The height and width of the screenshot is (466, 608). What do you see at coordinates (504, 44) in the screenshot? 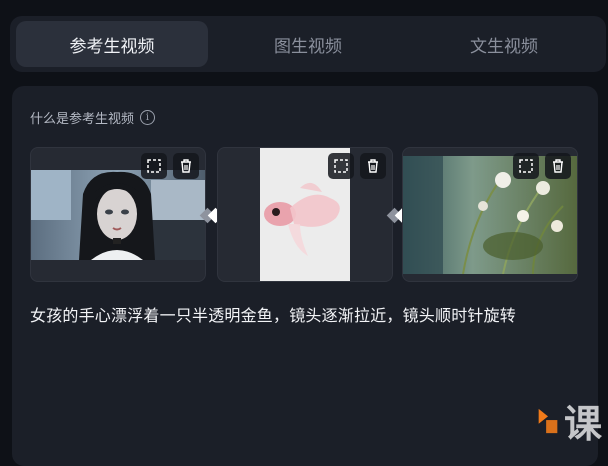
I see `tab-text-to-video: 文生视频` at bounding box center [504, 44].